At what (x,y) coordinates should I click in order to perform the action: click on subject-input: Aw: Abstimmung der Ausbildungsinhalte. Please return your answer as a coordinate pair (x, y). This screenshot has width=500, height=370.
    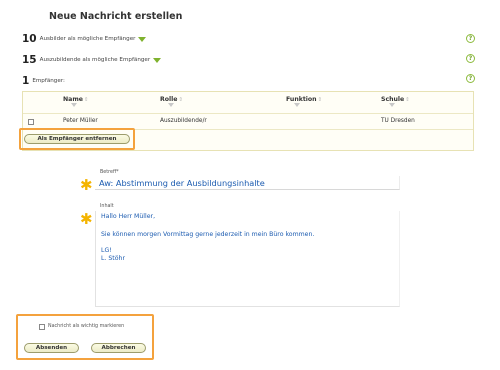
    Looking at the image, I should click on (247, 183).